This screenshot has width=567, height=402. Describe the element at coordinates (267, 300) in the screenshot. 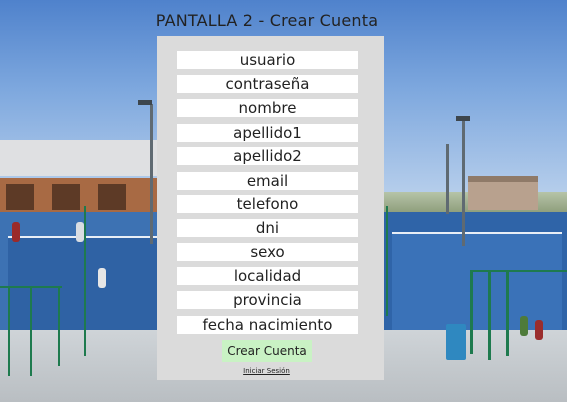

I see `province-field: provincia` at that location.